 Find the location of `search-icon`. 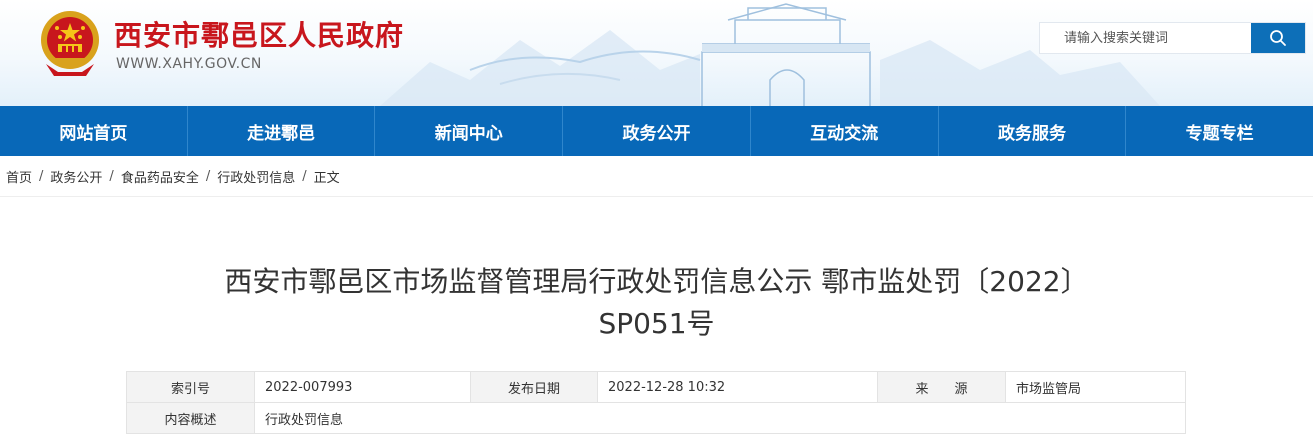

search-icon is located at coordinates (1278, 38).